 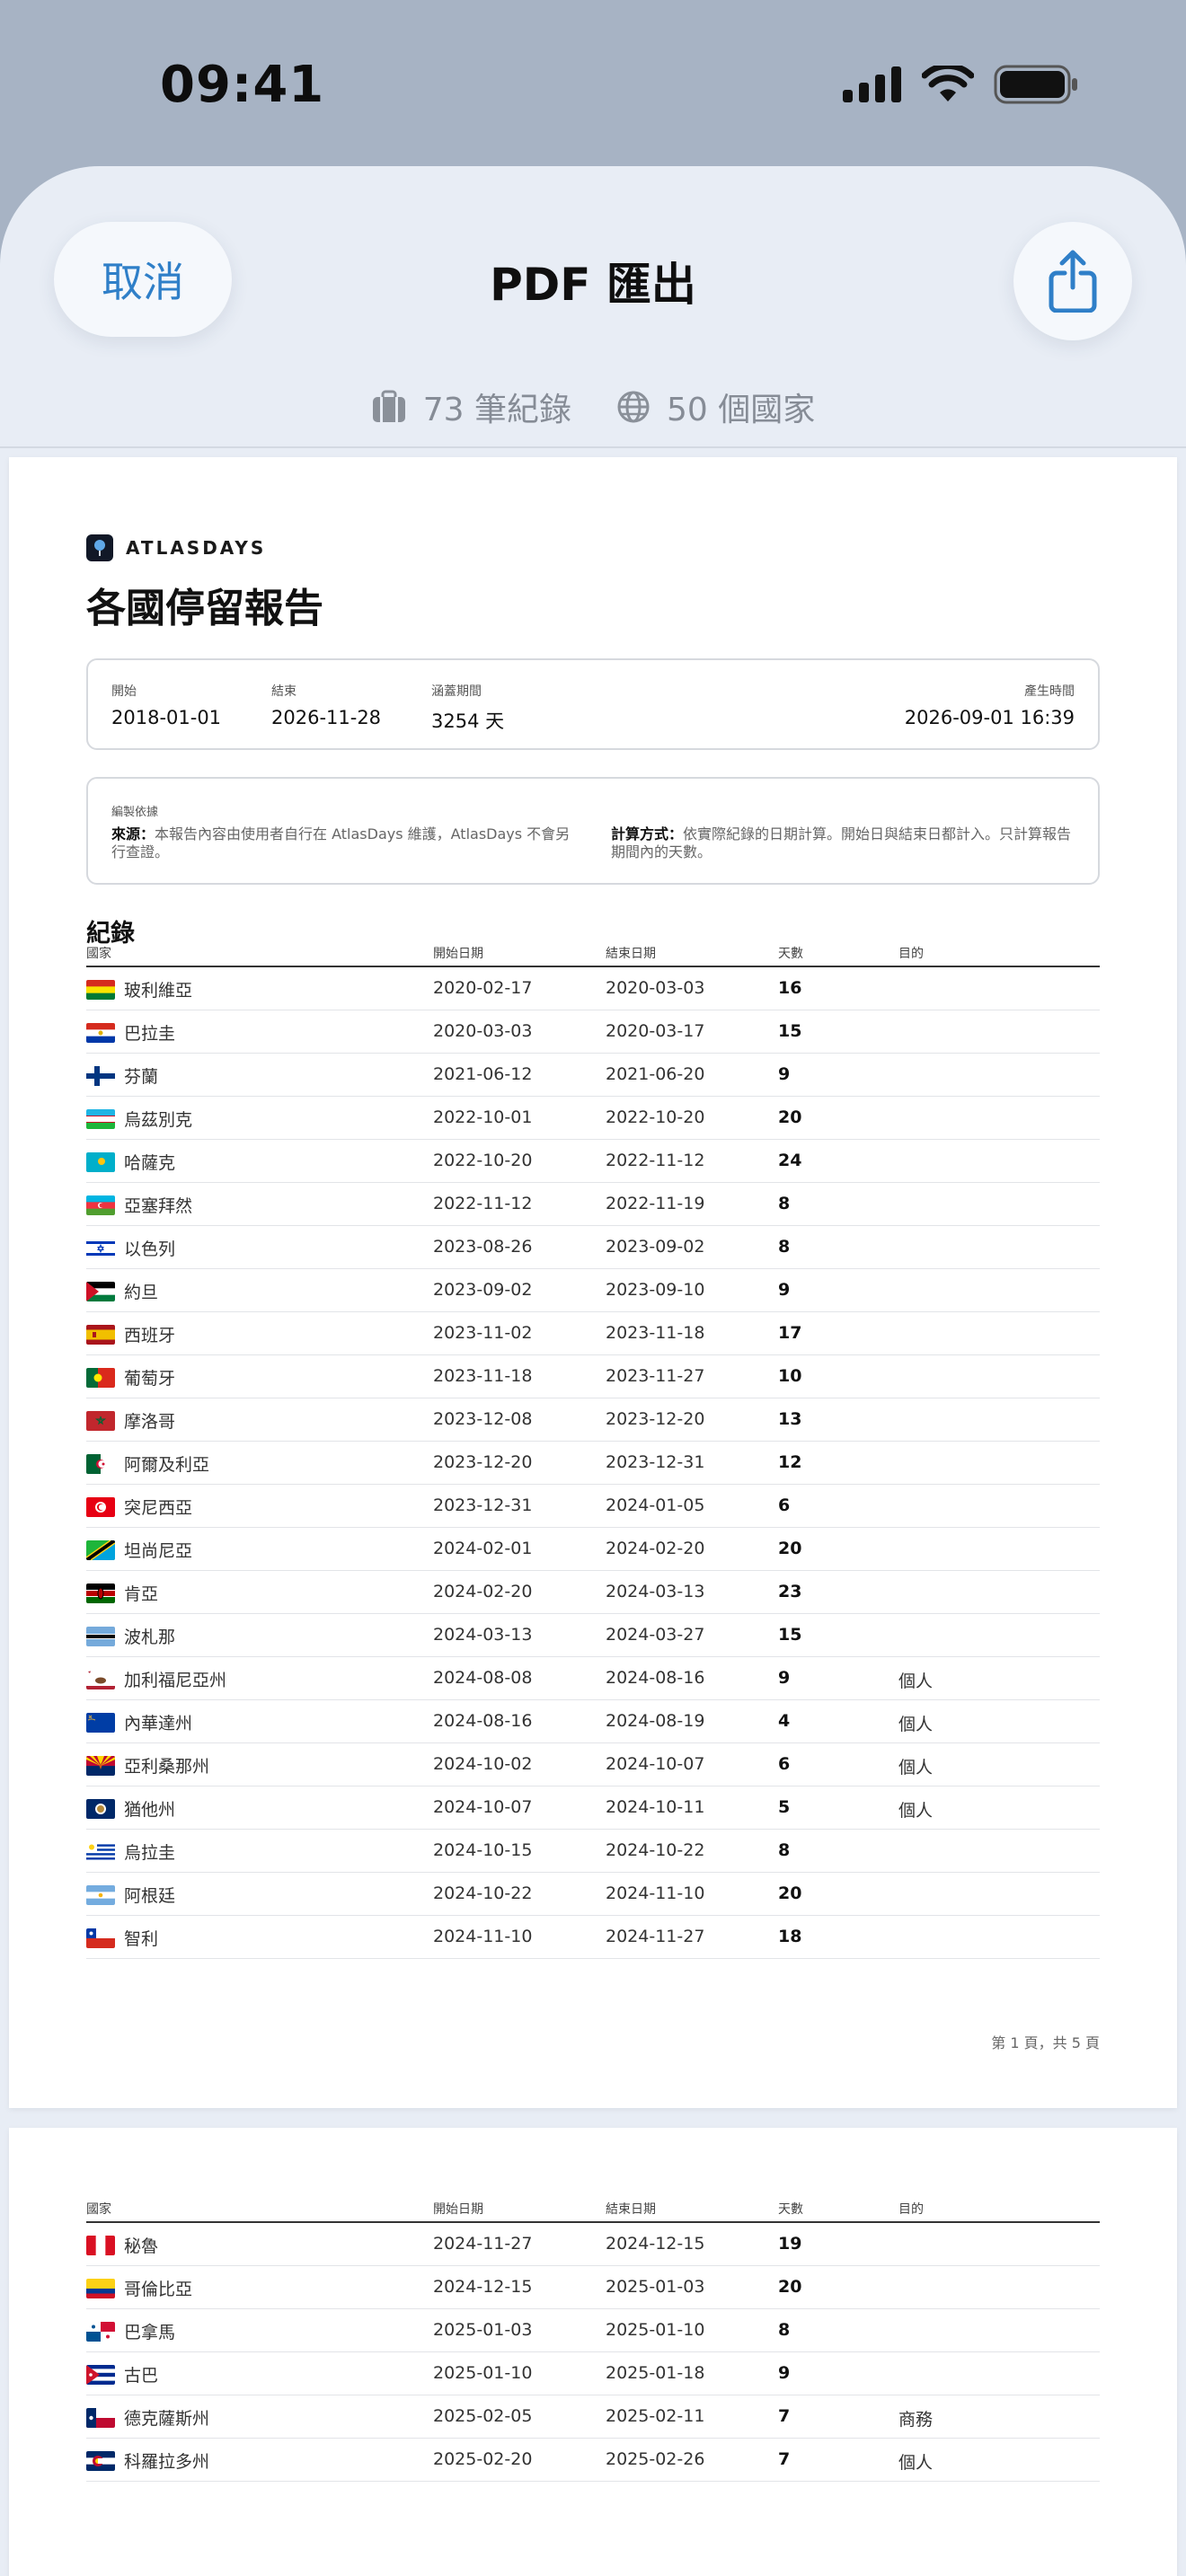 What do you see at coordinates (483, 1419) in the screenshot?
I see `start-date-cell: 2023-12-08` at bounding box center [483, 1419].